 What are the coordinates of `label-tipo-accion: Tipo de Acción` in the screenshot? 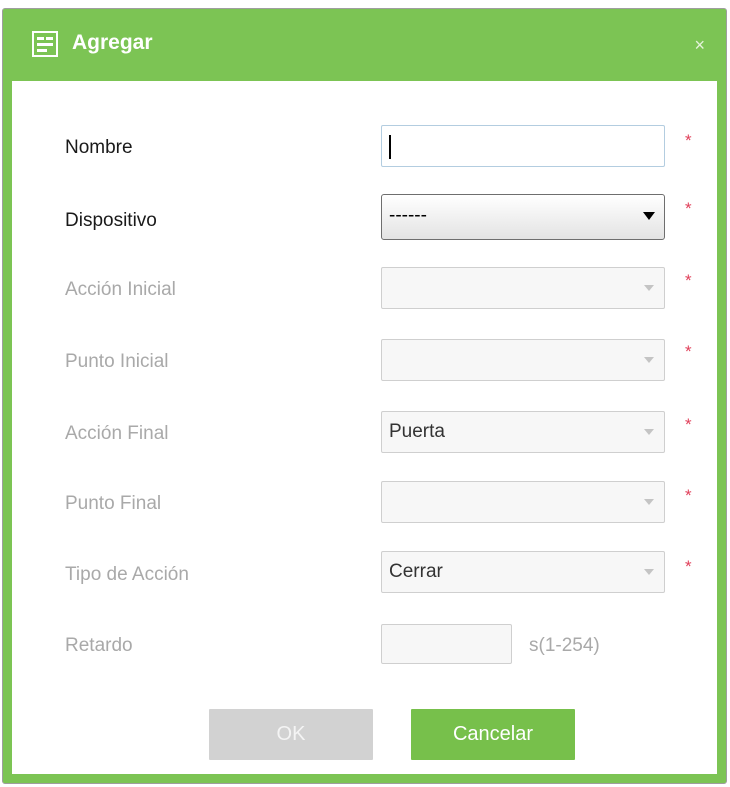 It's located at (127, 574).